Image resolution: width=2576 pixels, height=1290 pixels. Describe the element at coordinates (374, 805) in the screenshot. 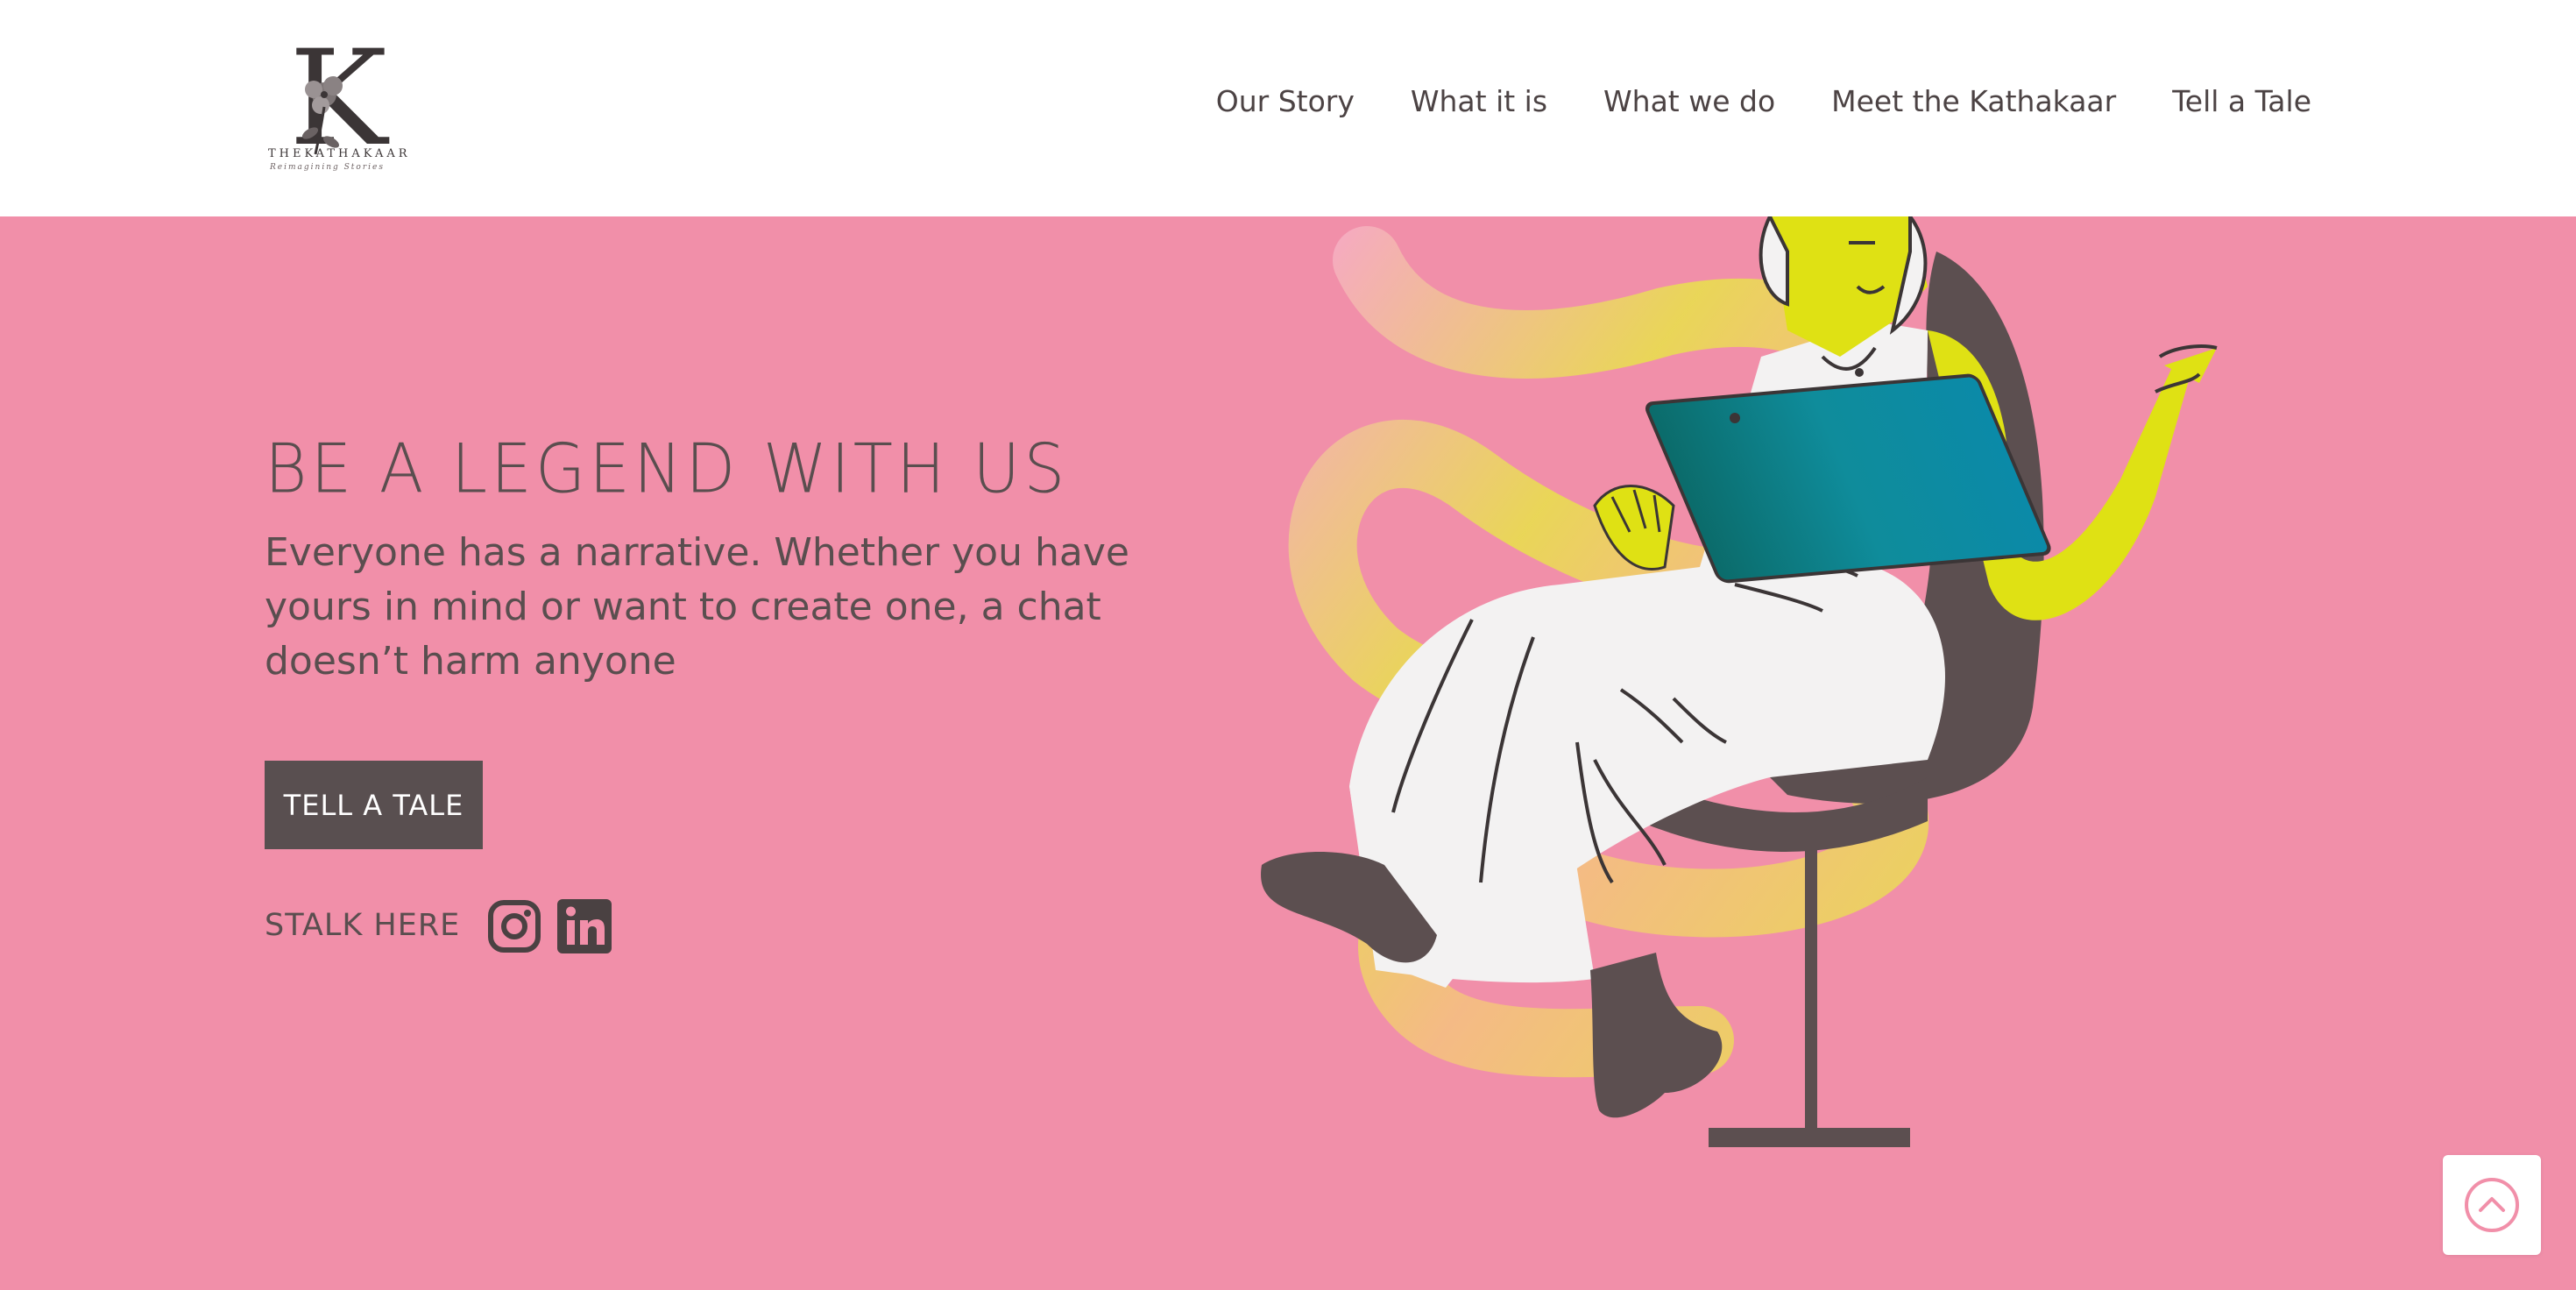

I see `tell-a-tale-button: TELL A TALE` at that location.